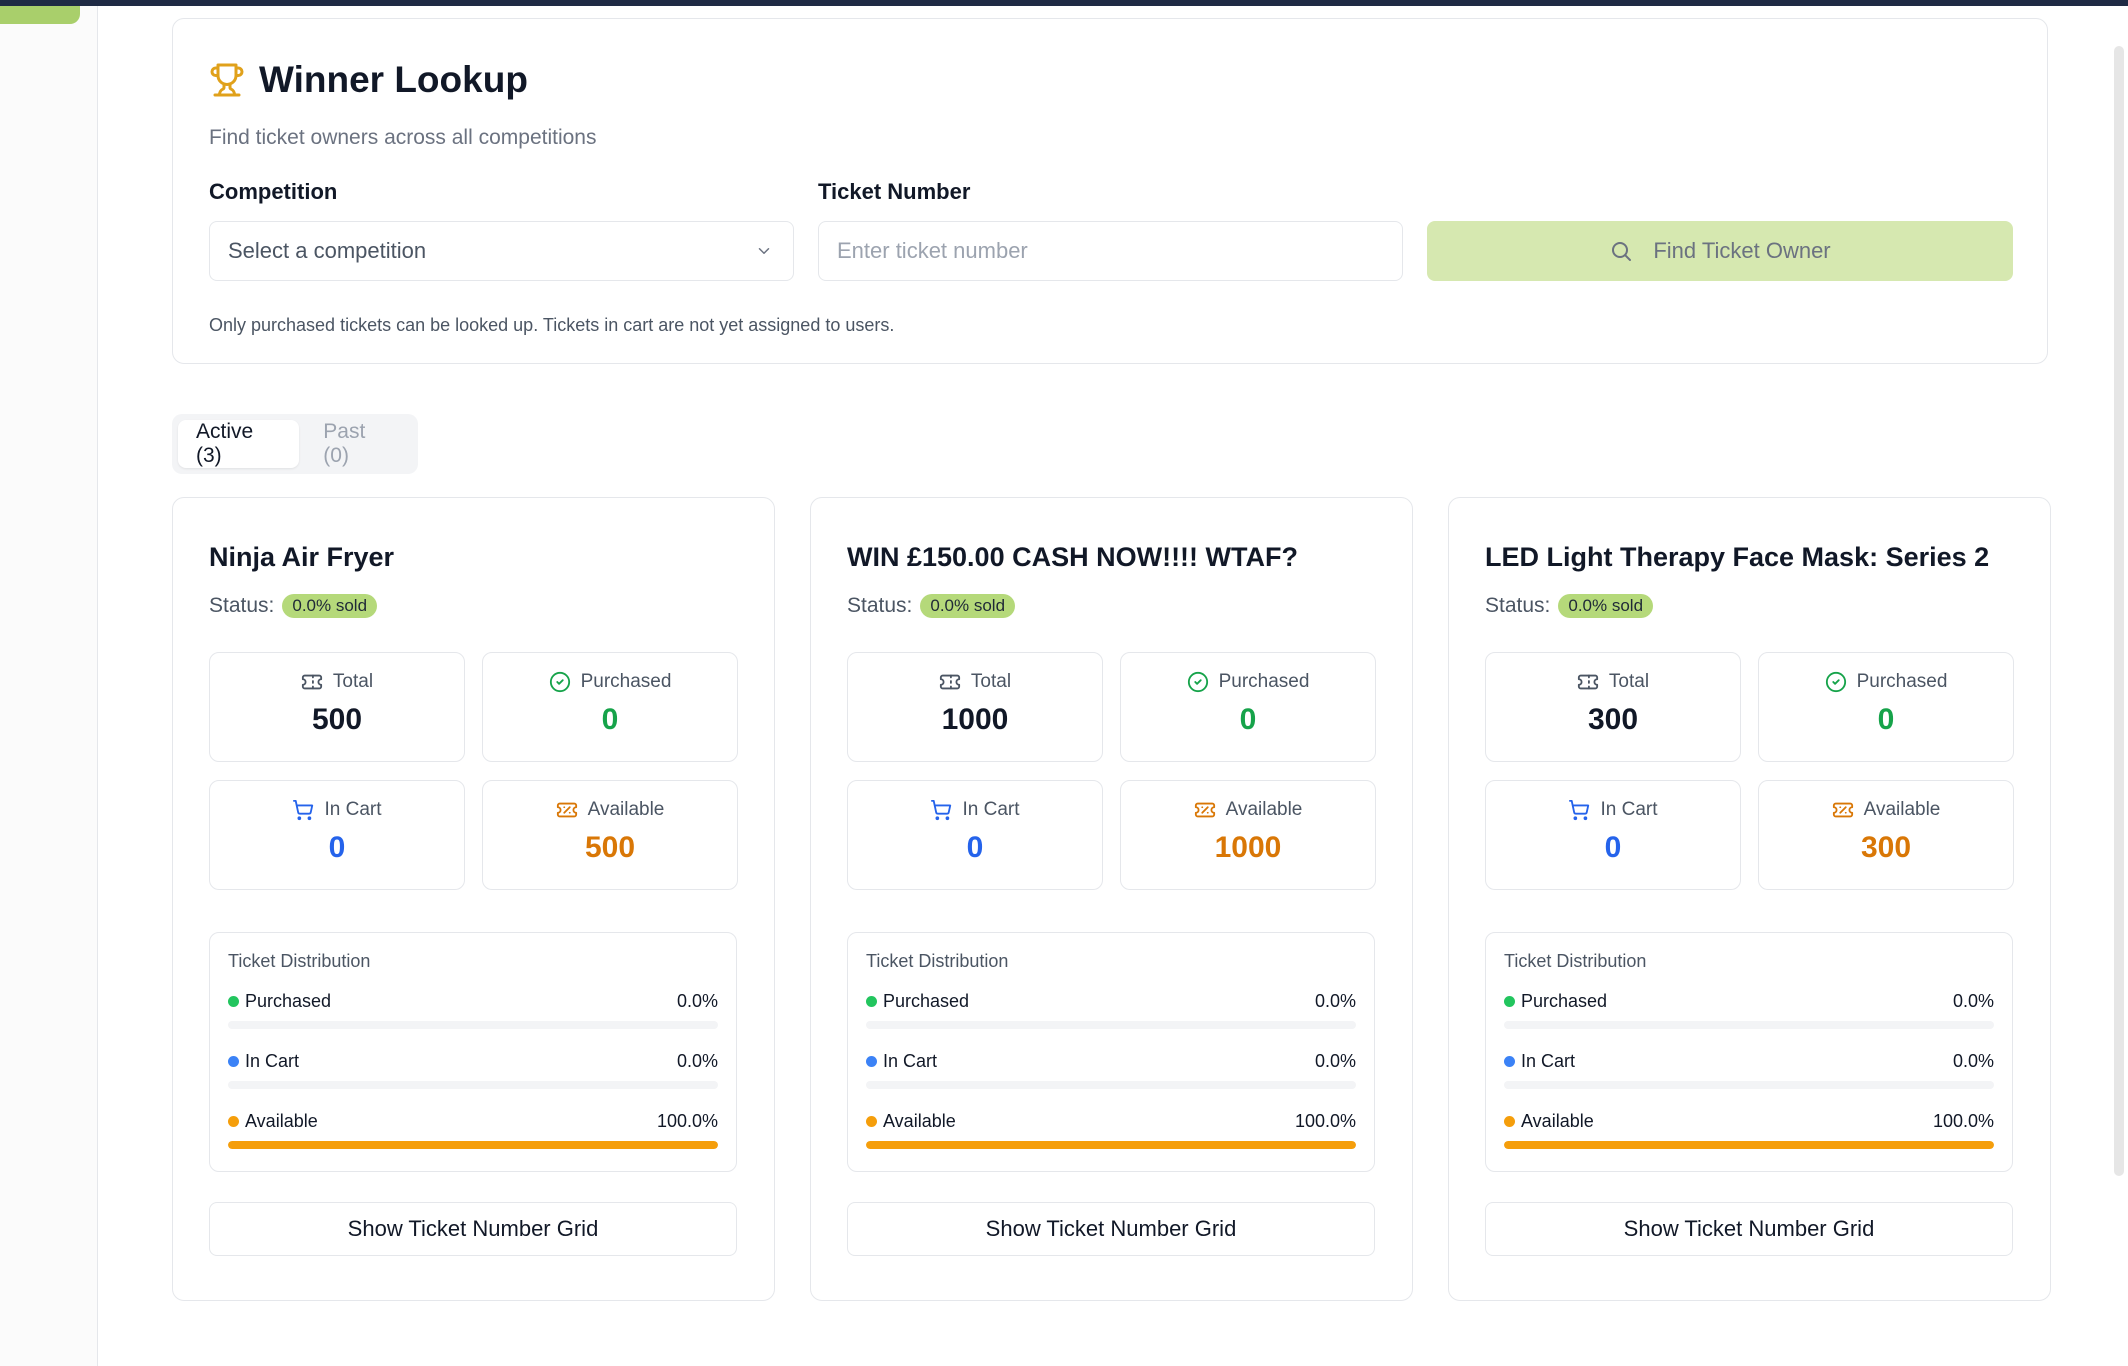  What do you see at coordinates (1248, 847) in the screenshot?
I see `stat-available-value: 1000` at bounding box center [1248, 847].